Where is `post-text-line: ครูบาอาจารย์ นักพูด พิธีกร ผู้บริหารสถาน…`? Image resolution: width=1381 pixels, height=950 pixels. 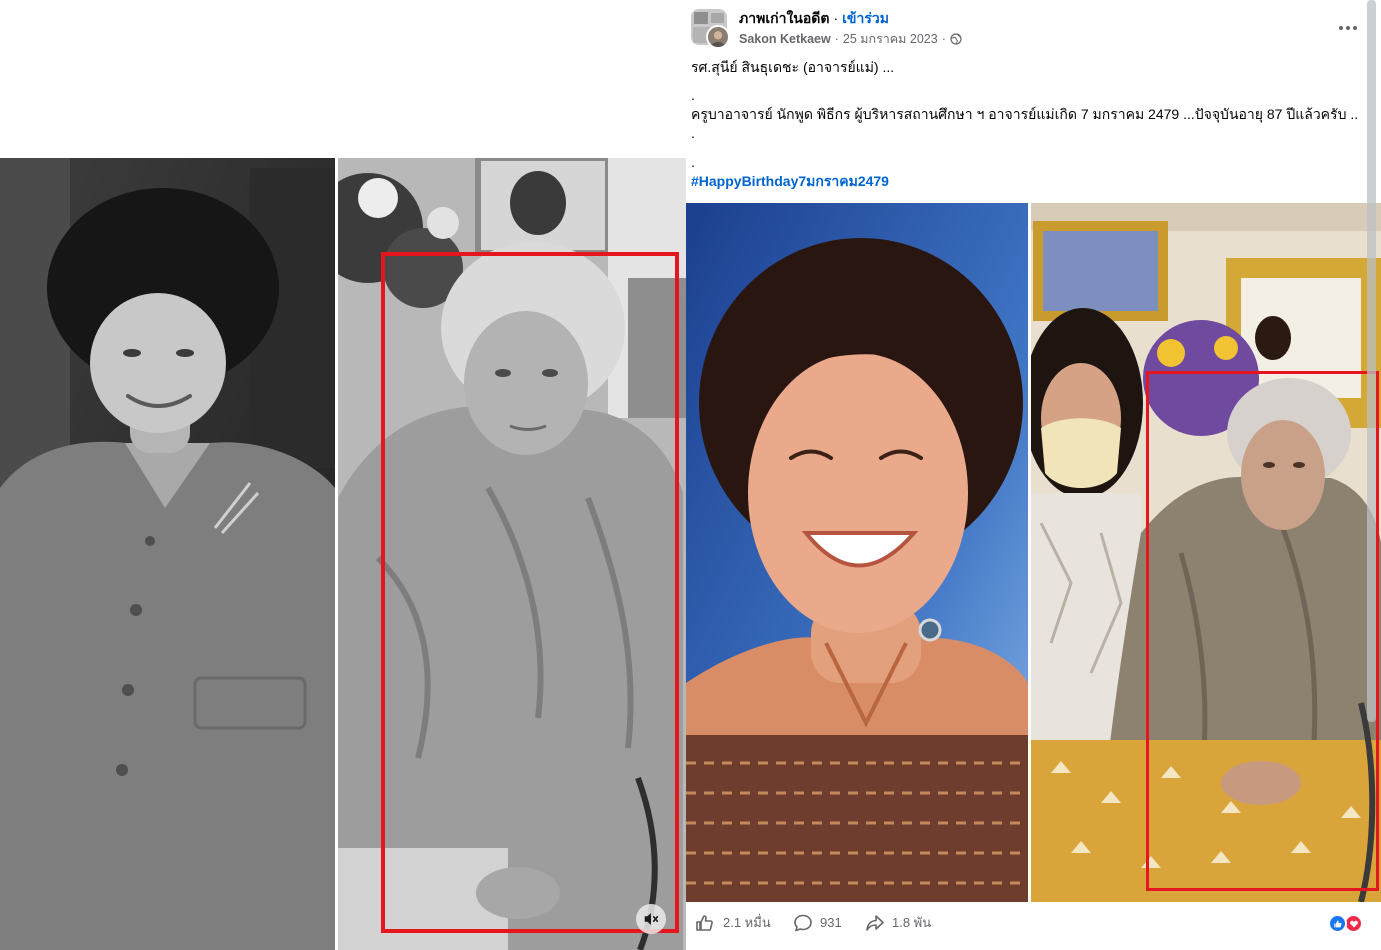
post-text-line: ครูบาอาจารย์ นักพูด พิธีกร ผู้บริหารสถาน… is located at coordinates (1025, 114).